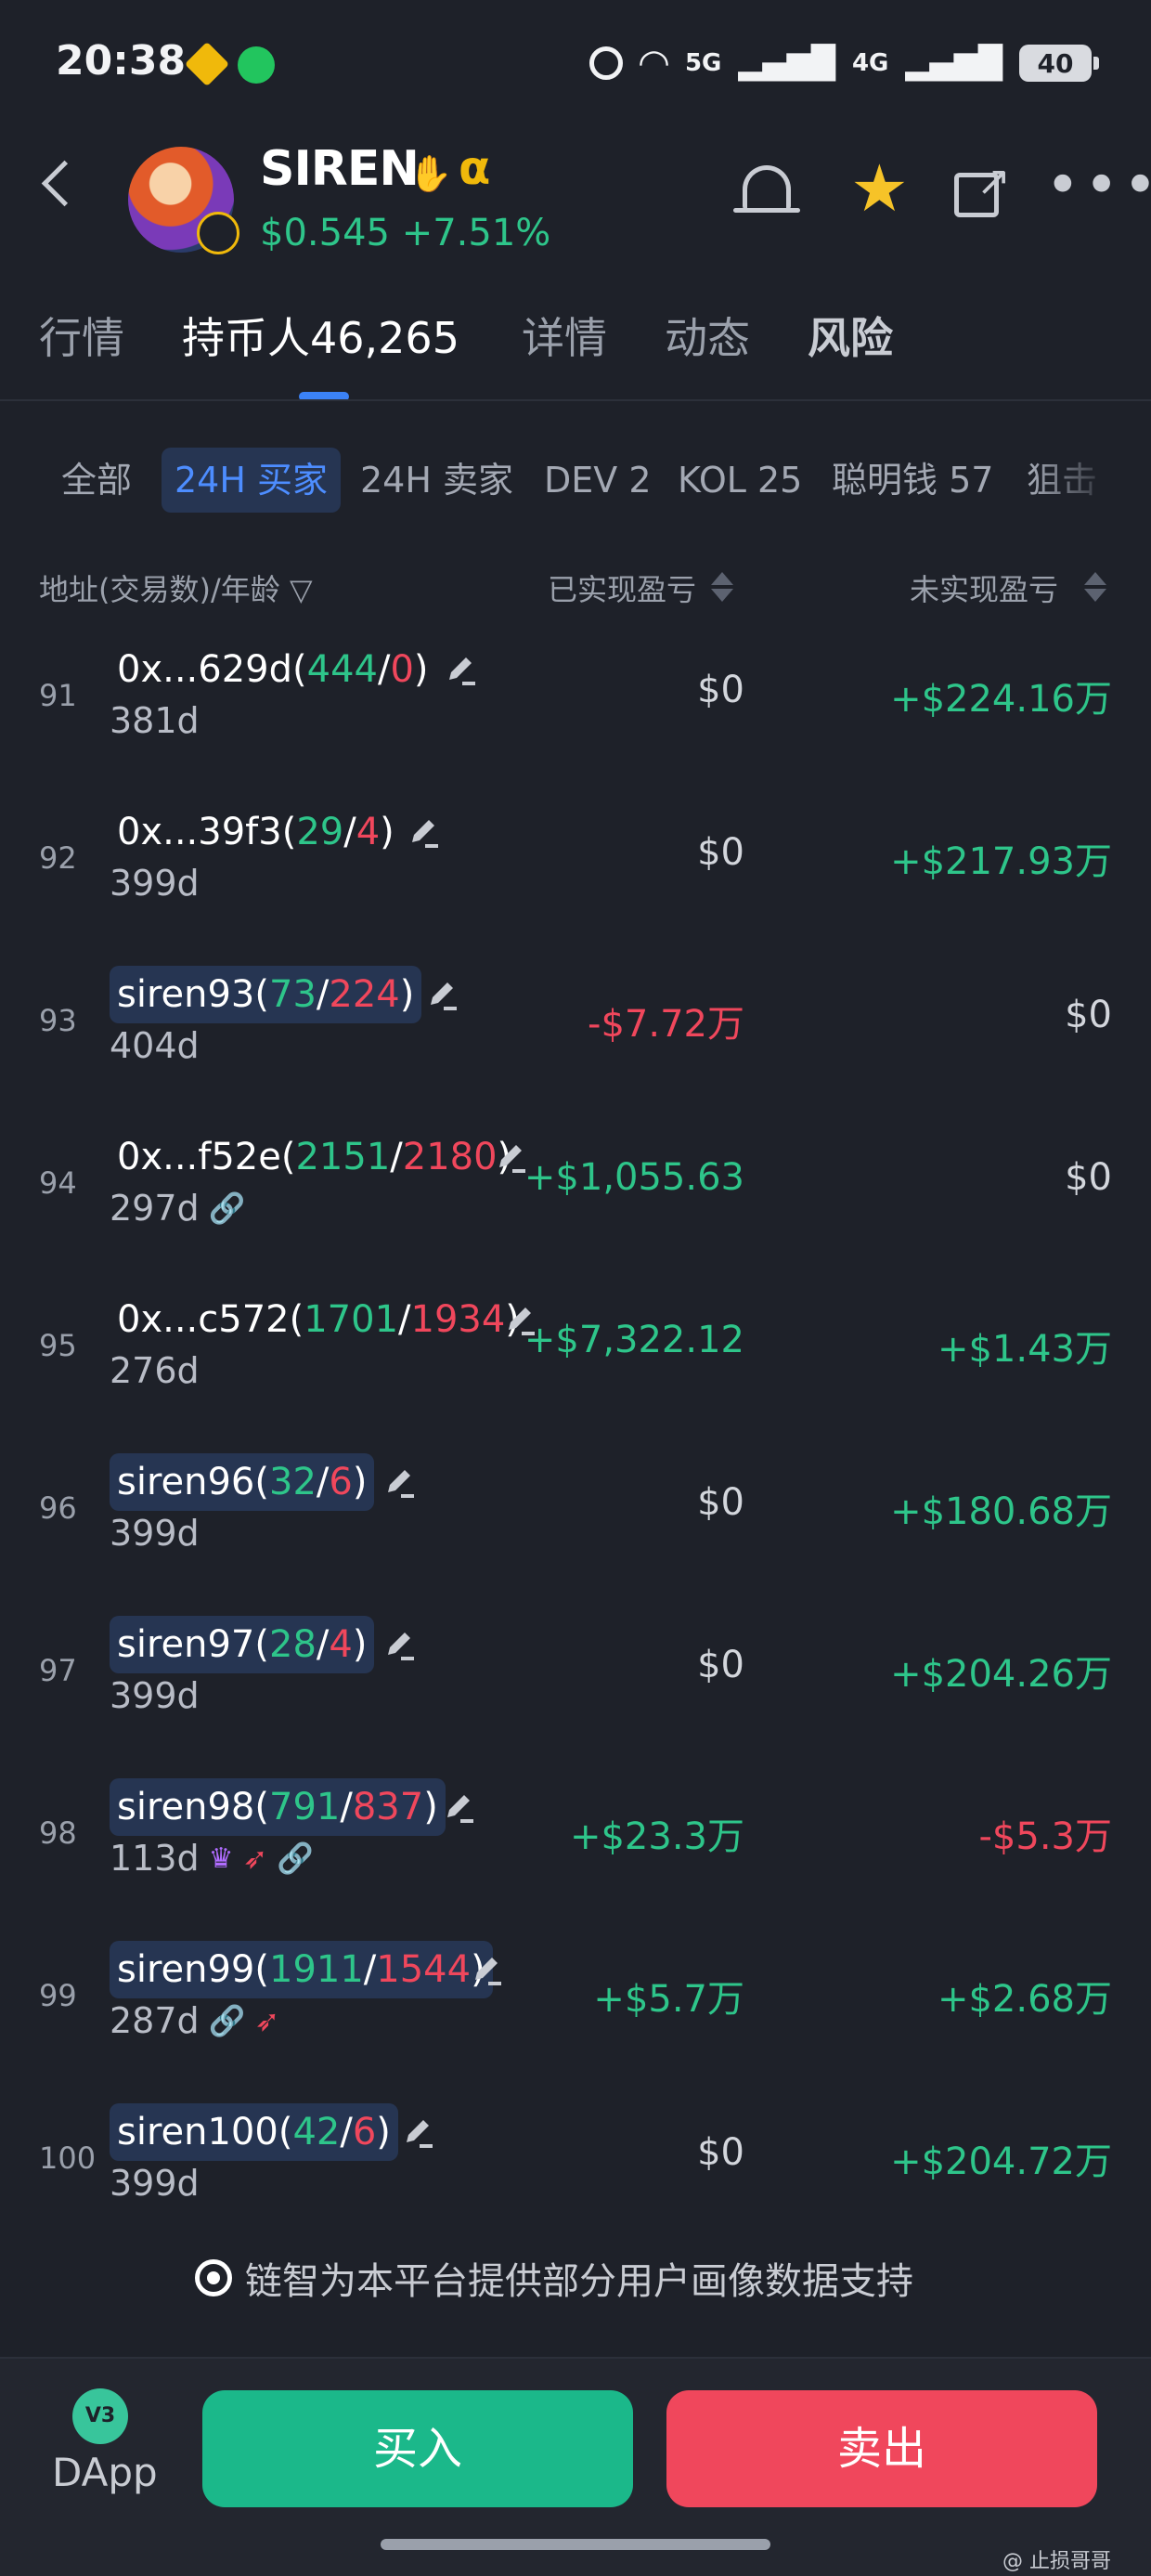 Image resolution: width=1151 pixels, height=2576 pixels. I want to click on token-price: $0.545 +7.51%, so click(405, 233).